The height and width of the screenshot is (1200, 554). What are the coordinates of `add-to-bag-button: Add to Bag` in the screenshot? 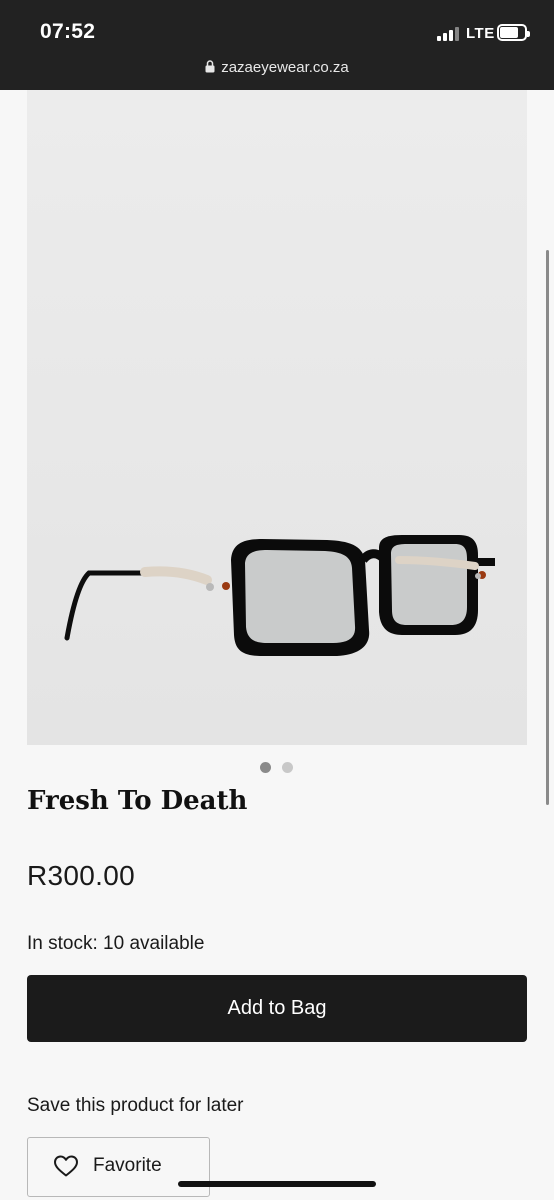 It's located at (277, 1008).